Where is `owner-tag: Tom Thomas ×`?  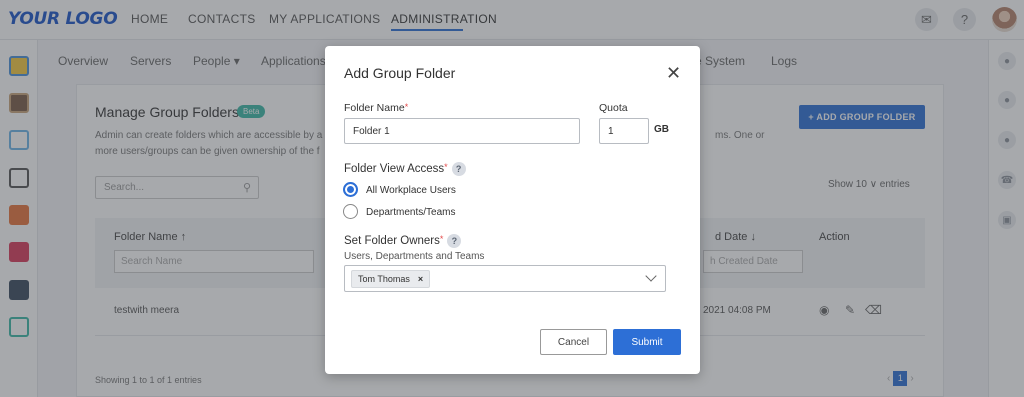
owner-tag: Tom Thomas × is located at coordinates (391, 279).